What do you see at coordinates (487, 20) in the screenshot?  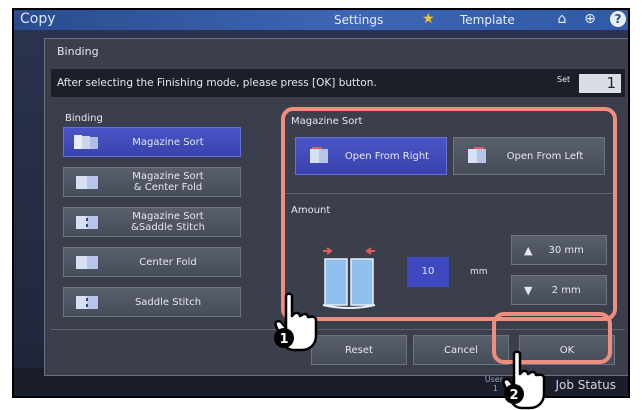 I see `template-tab: Template` at bounding box center [487, 20].